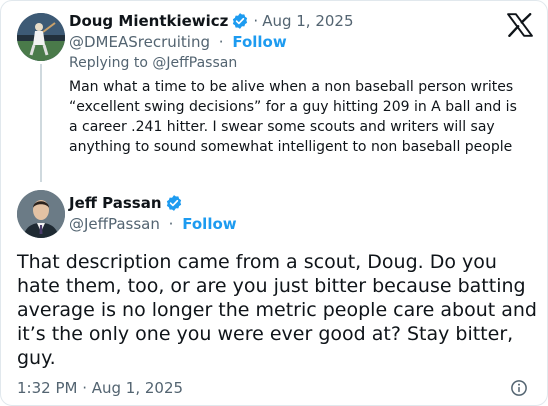 This screenshot has height=406, width=548. Describe the element at coordinates (148, 21) in the screenshot. I see `author-name: Doug Mientkiewicz` at that location.